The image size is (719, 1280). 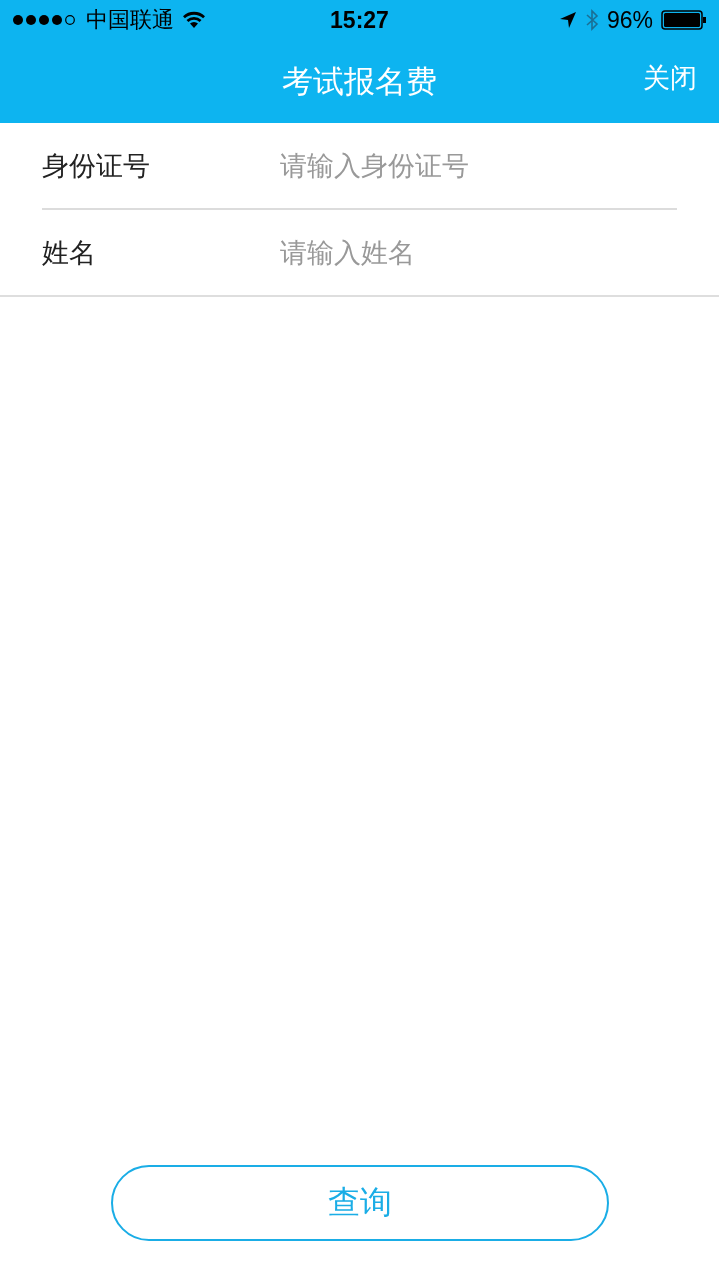 What do you see at coordinates (478, 165) in the screenshot?
I see `input-field: 请输入身份证号` at bounding box center [478, 165].